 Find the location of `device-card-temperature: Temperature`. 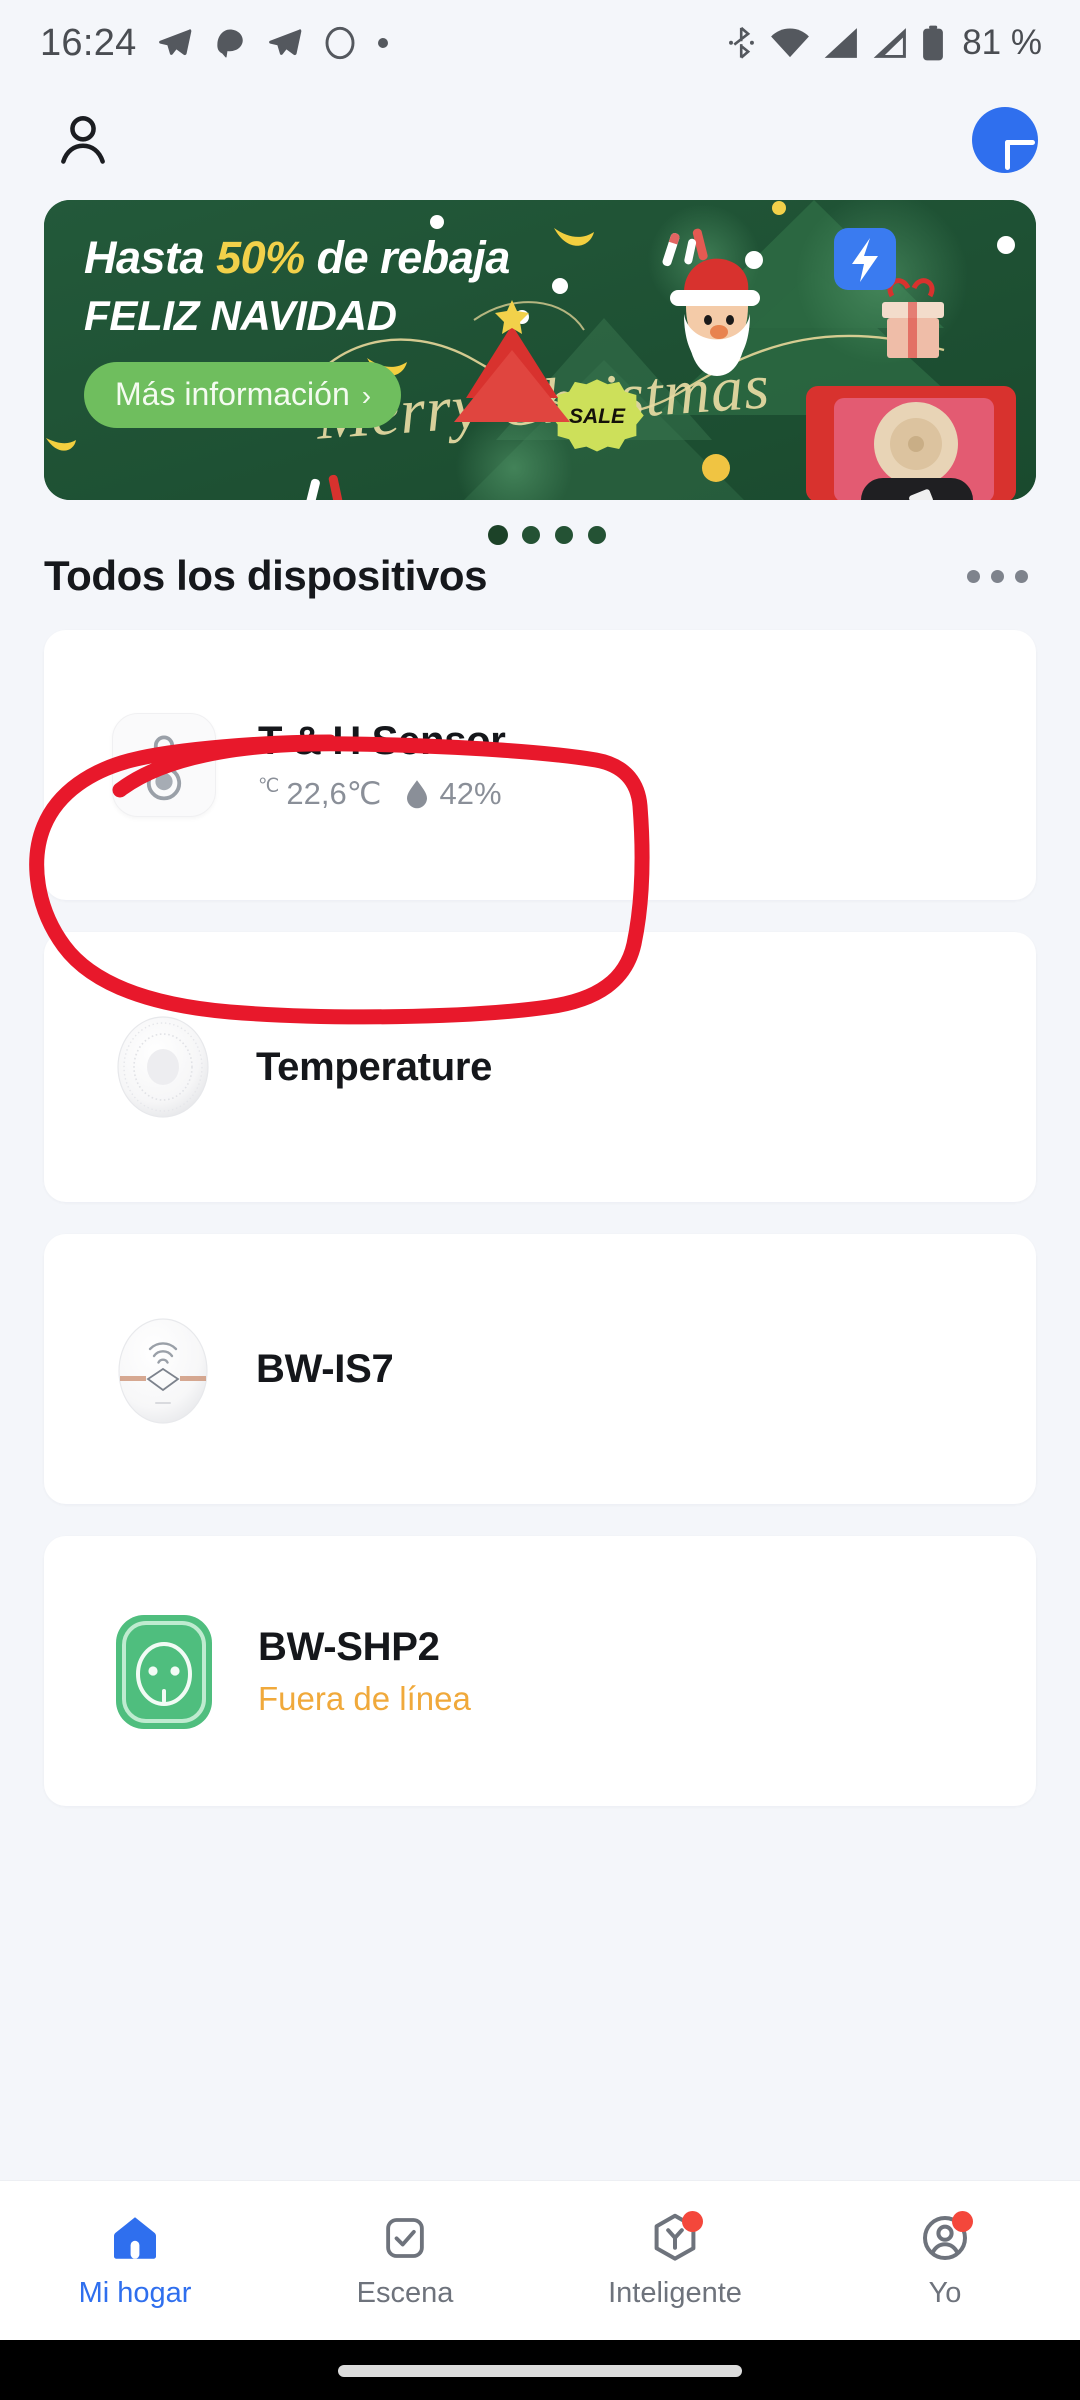

device-card-temperature: Temperature is located at coordinates (540, 1067).